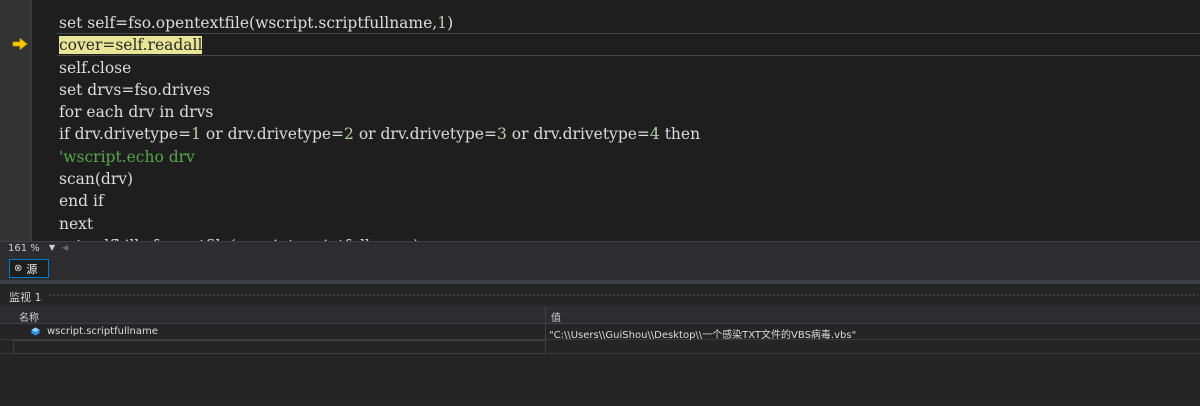  Describe the element at coordinates (556, 316) in the screenshot. I see `column-header-value: 值` at that location.